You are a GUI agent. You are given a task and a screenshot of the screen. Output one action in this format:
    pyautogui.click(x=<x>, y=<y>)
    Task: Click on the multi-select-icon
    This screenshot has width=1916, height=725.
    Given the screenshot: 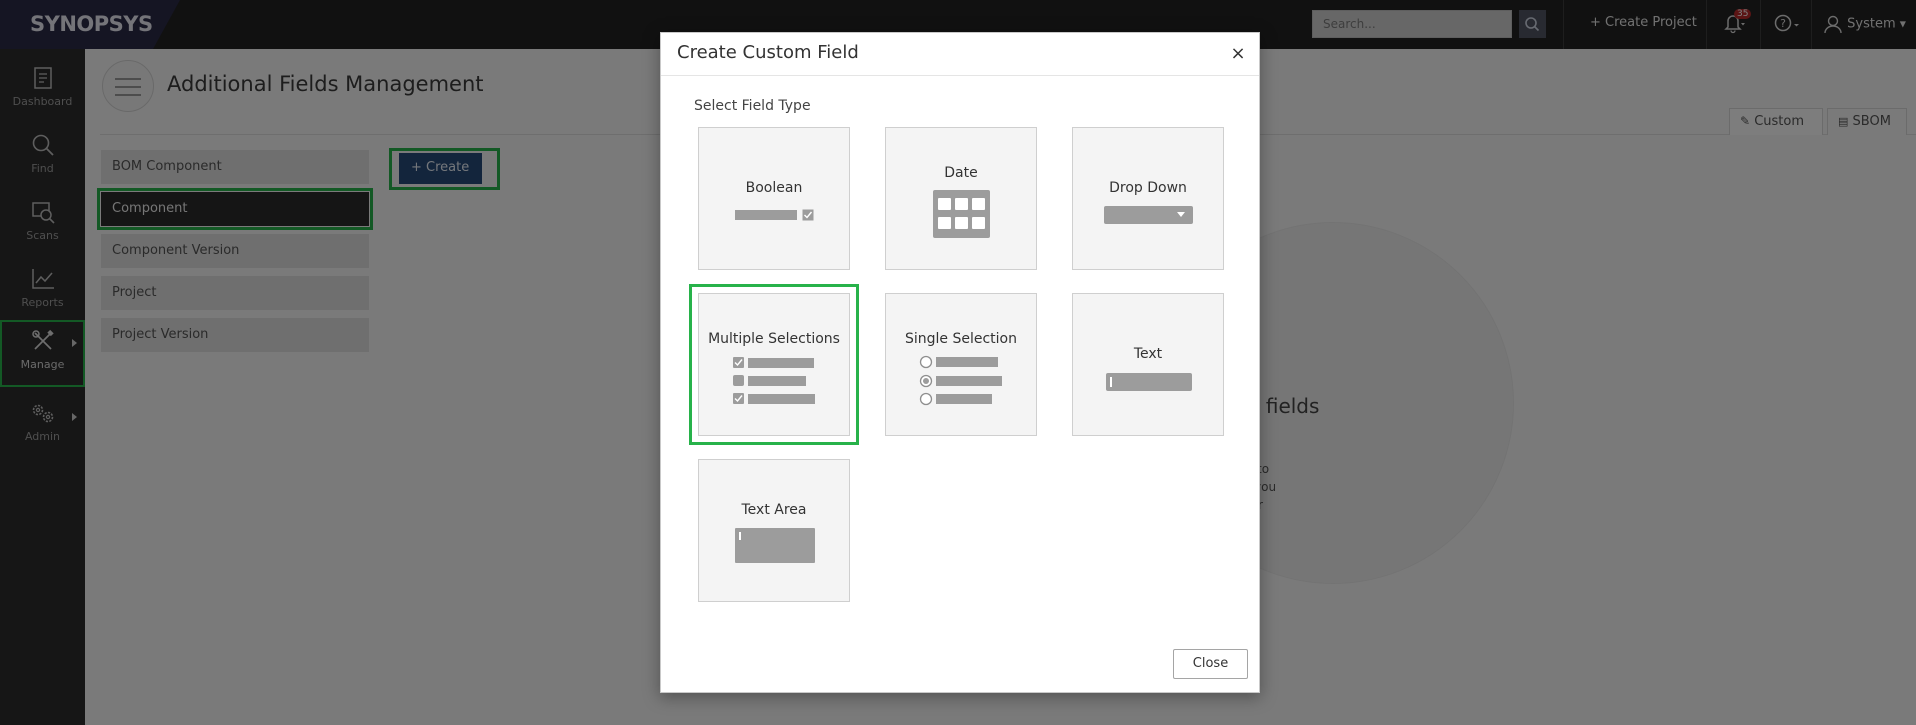 What is the action you would take?
    pyautogui.click(x=774, y=380)
    